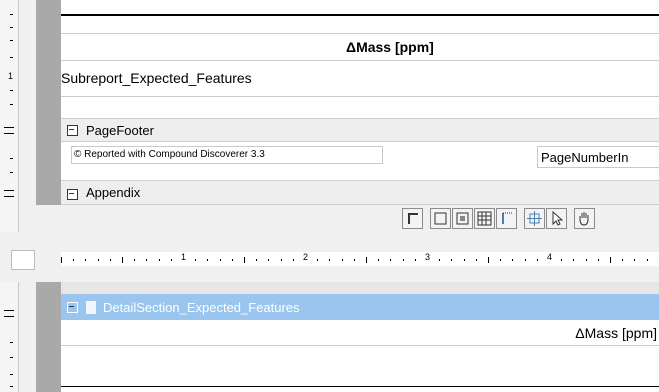 This screenshot has width=659, height=392. I want to click on section-header-appendix: Appendix, so click(360, 192).